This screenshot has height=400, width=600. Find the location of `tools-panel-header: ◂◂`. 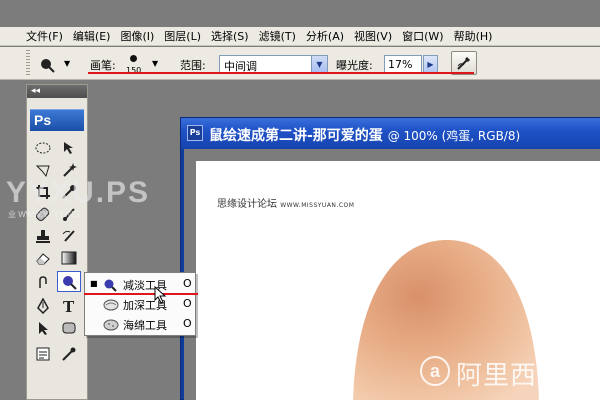

tools-panel-header: ◂◂ is located at coordinates (57, 91).